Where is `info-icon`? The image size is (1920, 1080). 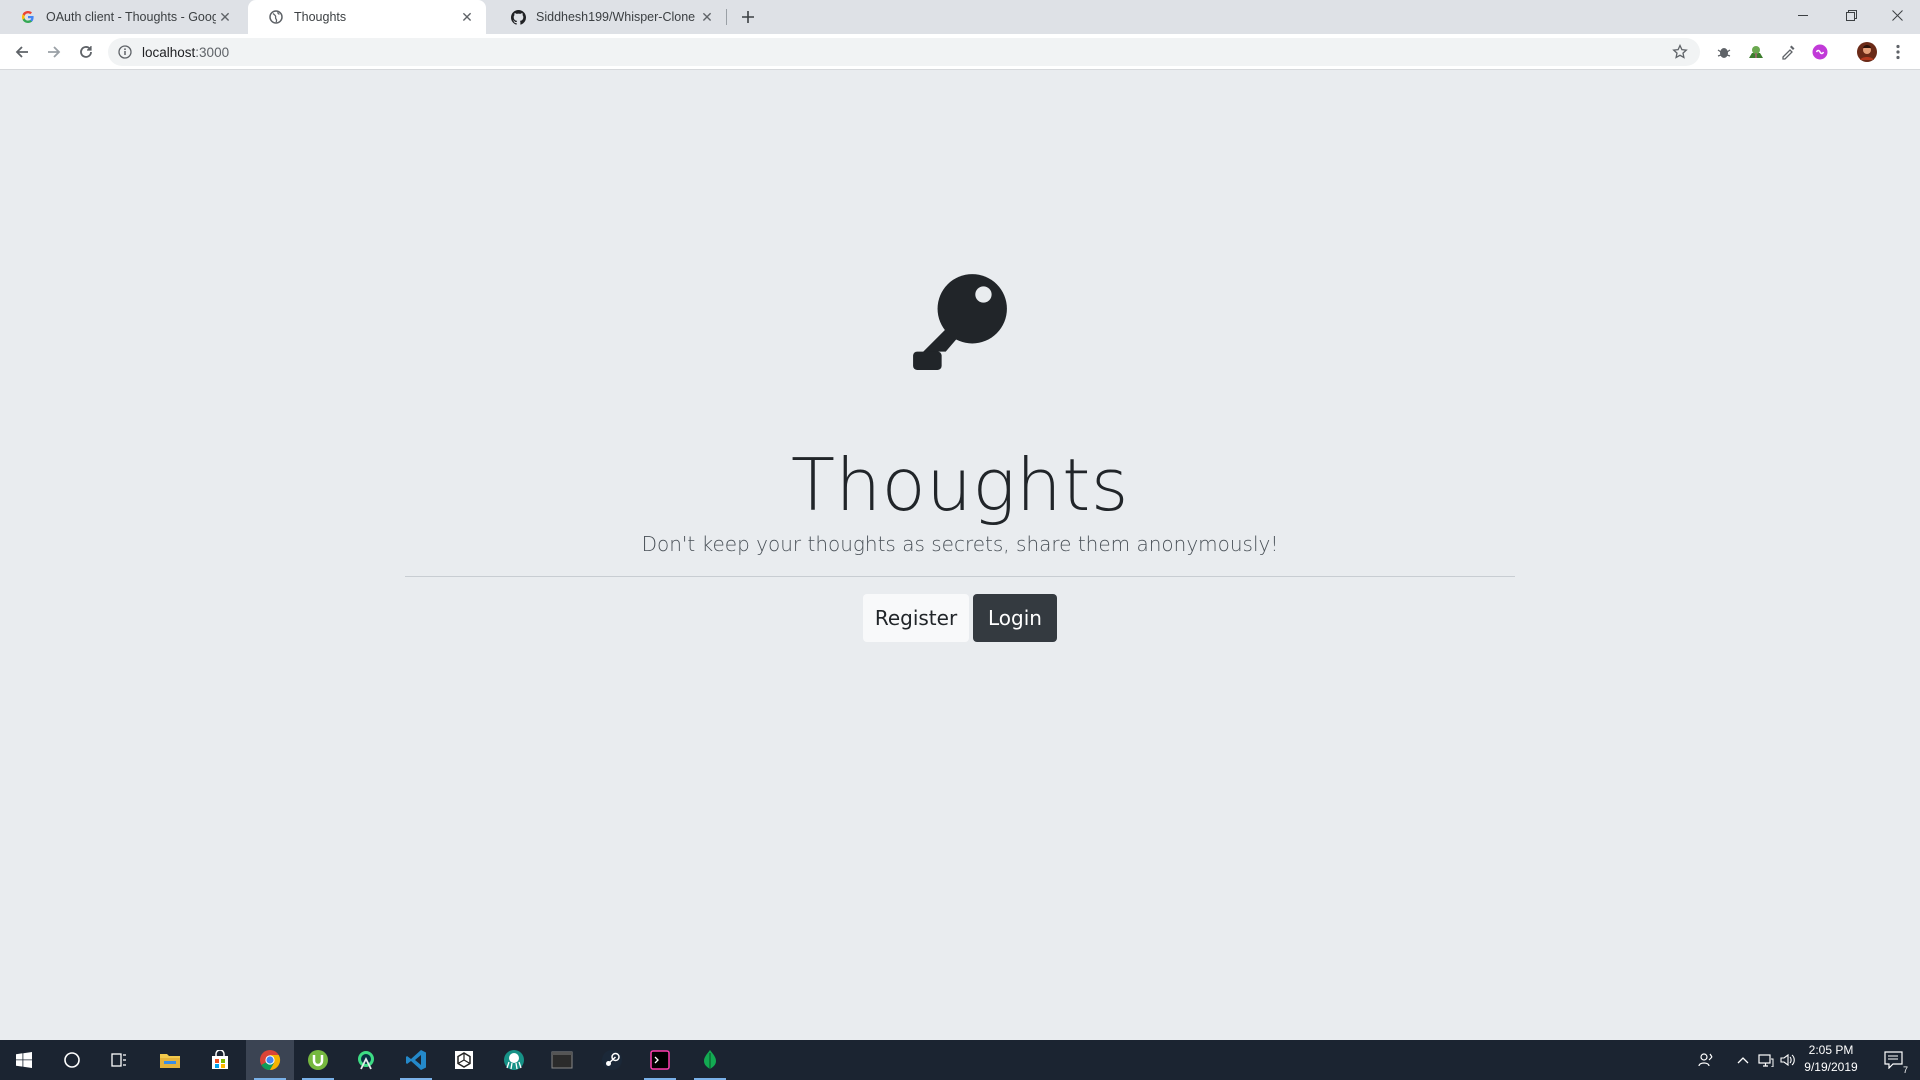 info-icon is located at coordinates (125, 52).